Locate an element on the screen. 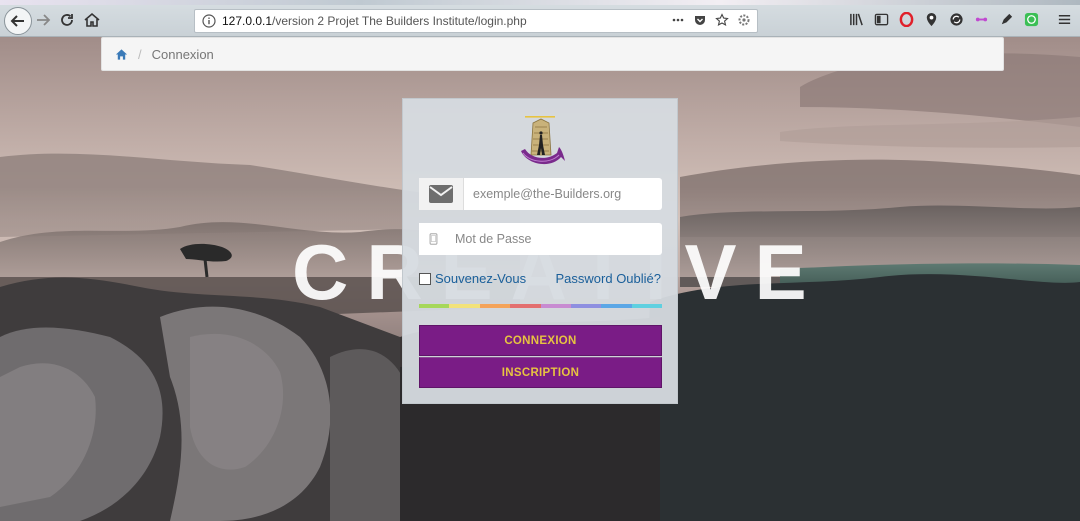 This screenshot has height=521, width=1080. arrow-left-icon is located at coordinates (17, 21).